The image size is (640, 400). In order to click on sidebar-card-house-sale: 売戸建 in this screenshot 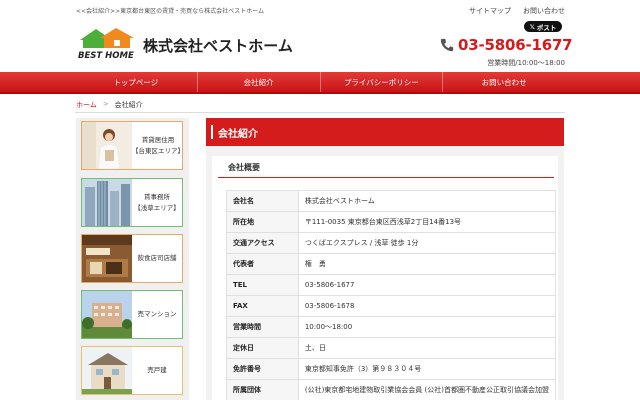, I will do `click(132, 370)`.